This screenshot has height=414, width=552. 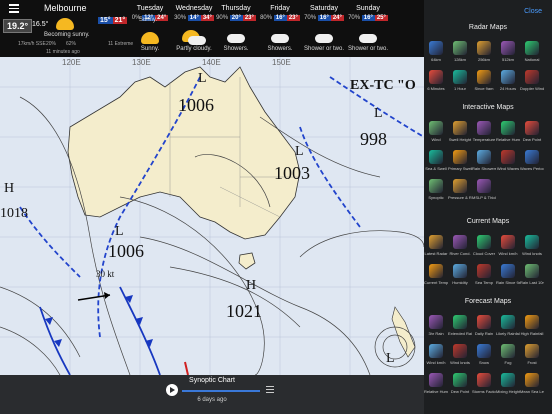 What do you see at coordinates (460, 168) in the screenshot?
I see `map-tile-label: Primary Swell` at bounding box center [460, 168].